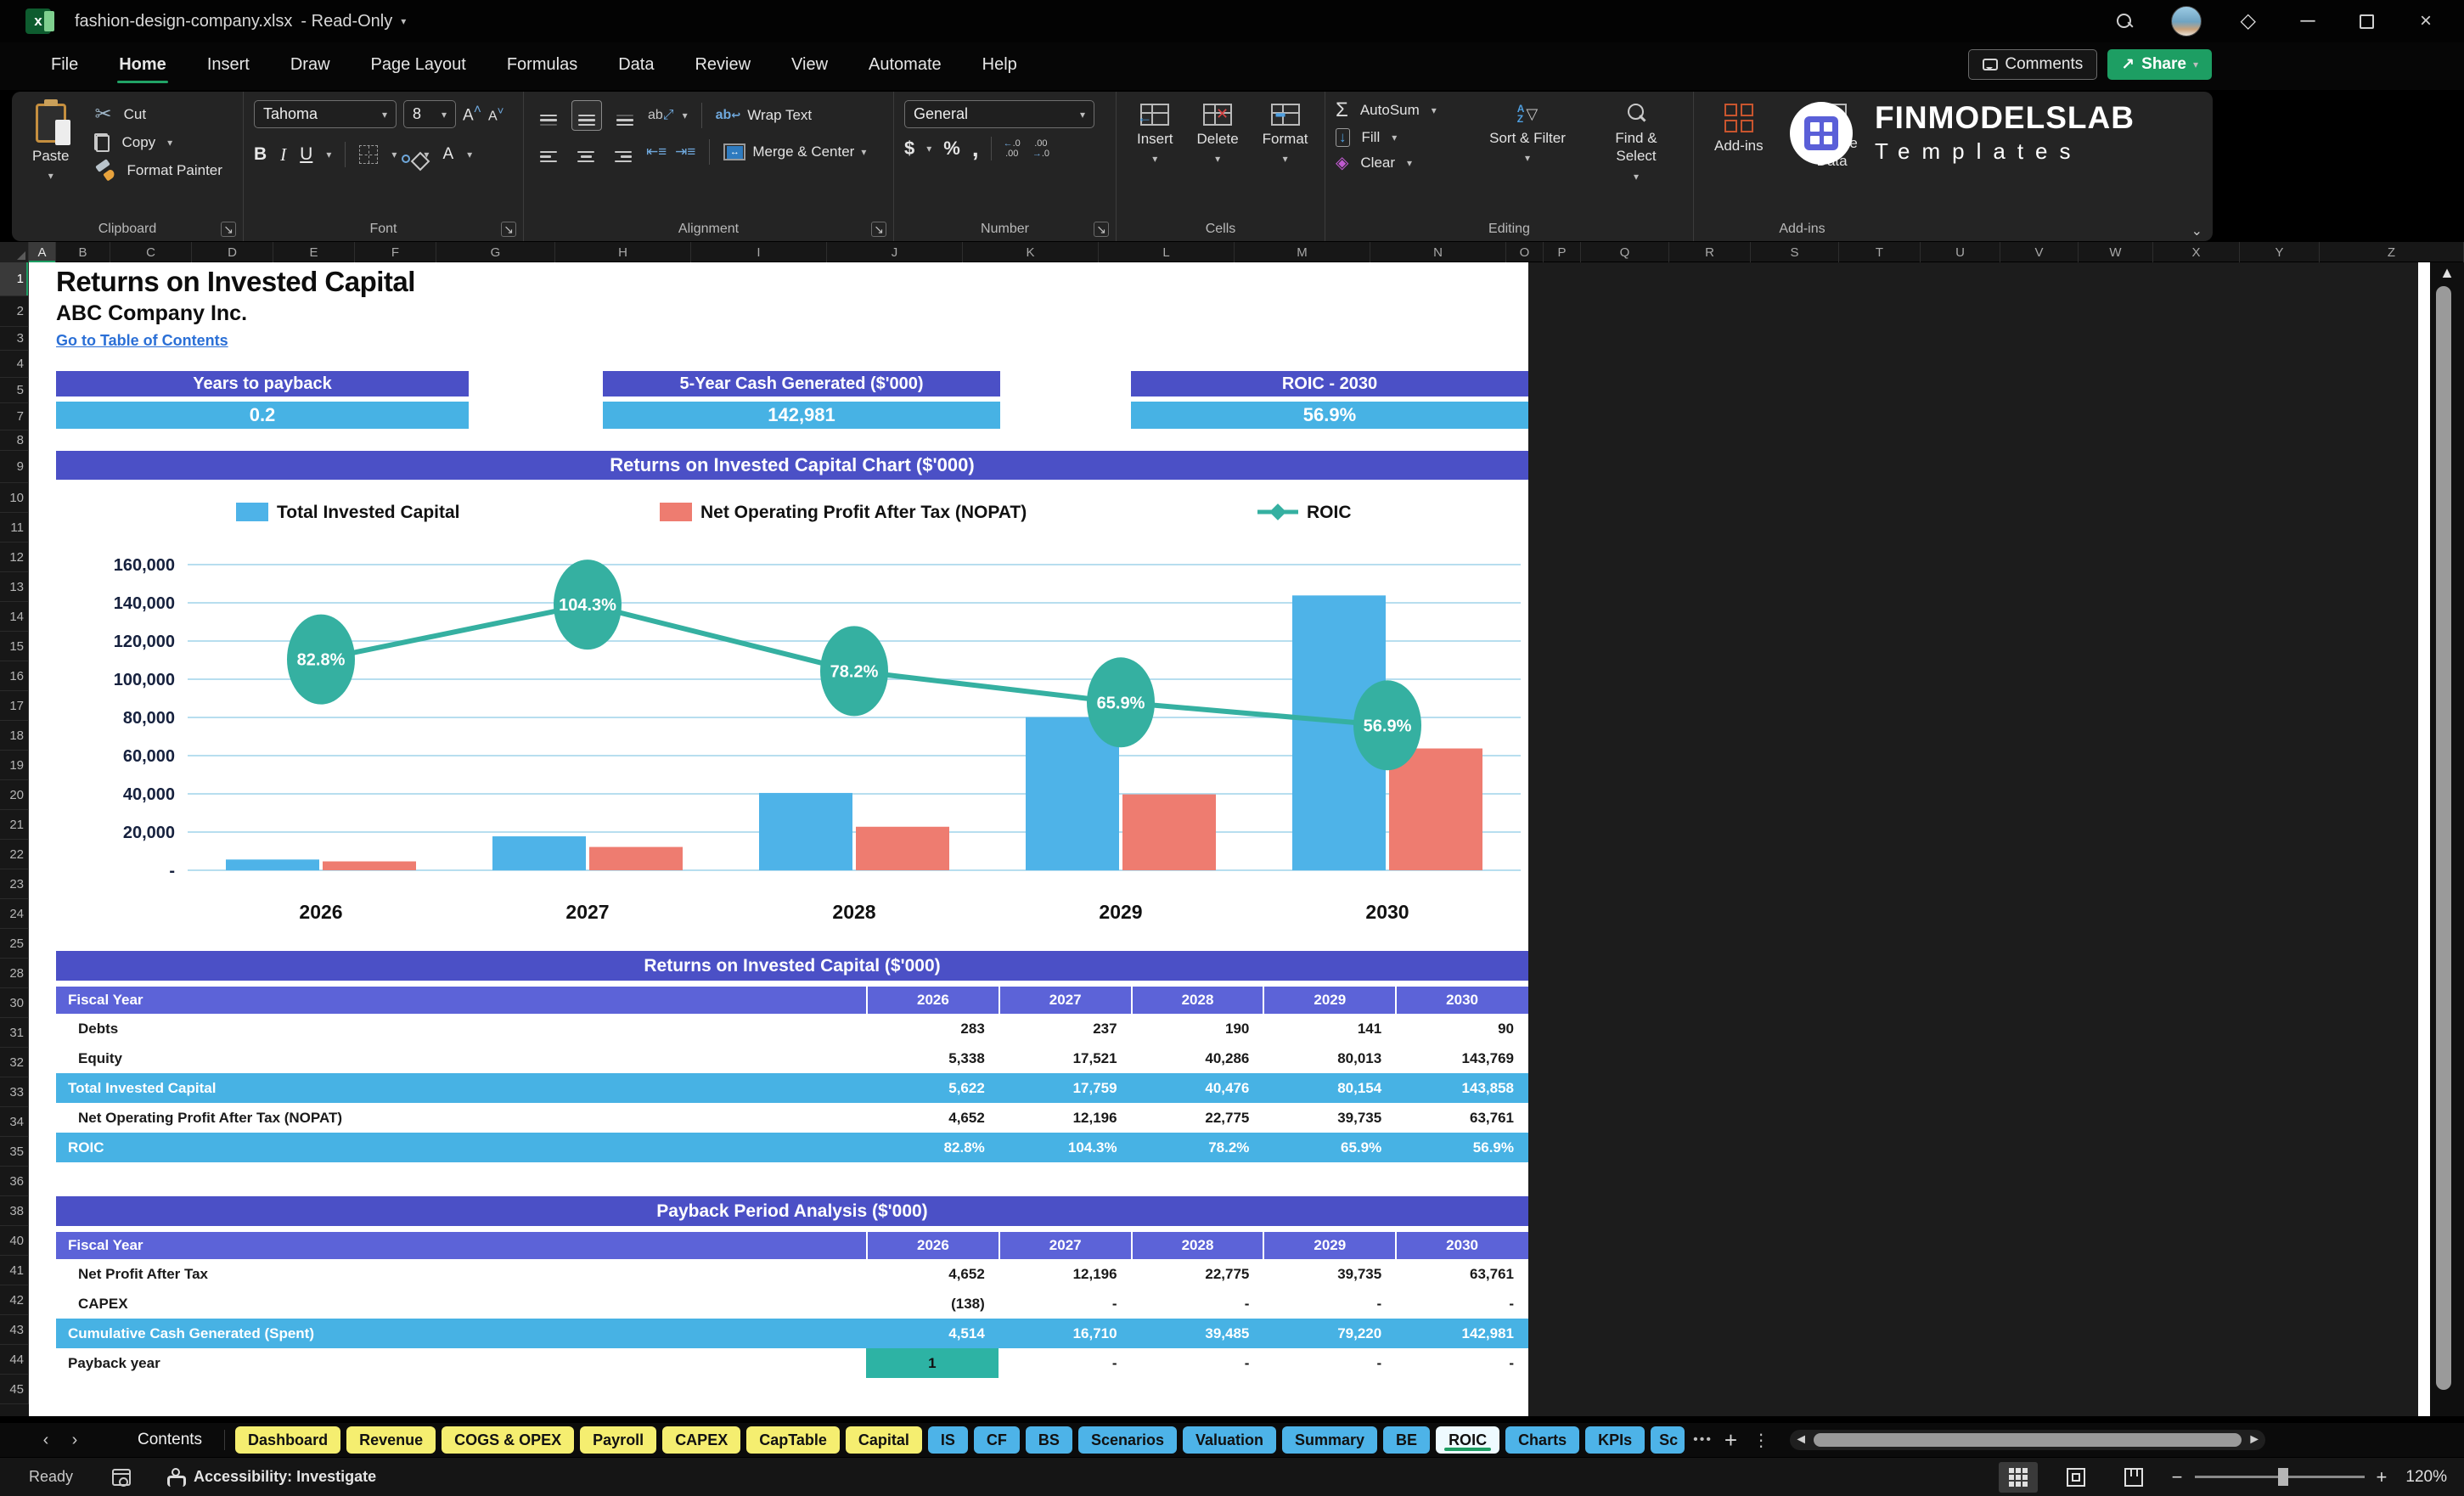  What do you see at coordinates (809, 67) in the screenshot?
I see `menu-tab-view: View` at bounding box center [809, 67].